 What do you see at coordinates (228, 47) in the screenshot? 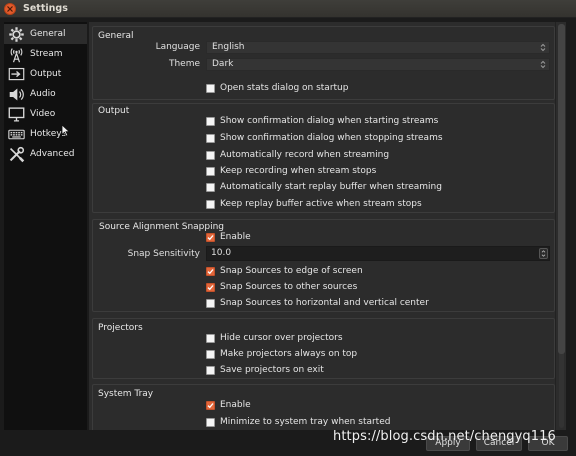
I see `language-value: English` at bounding box center [228, 47].